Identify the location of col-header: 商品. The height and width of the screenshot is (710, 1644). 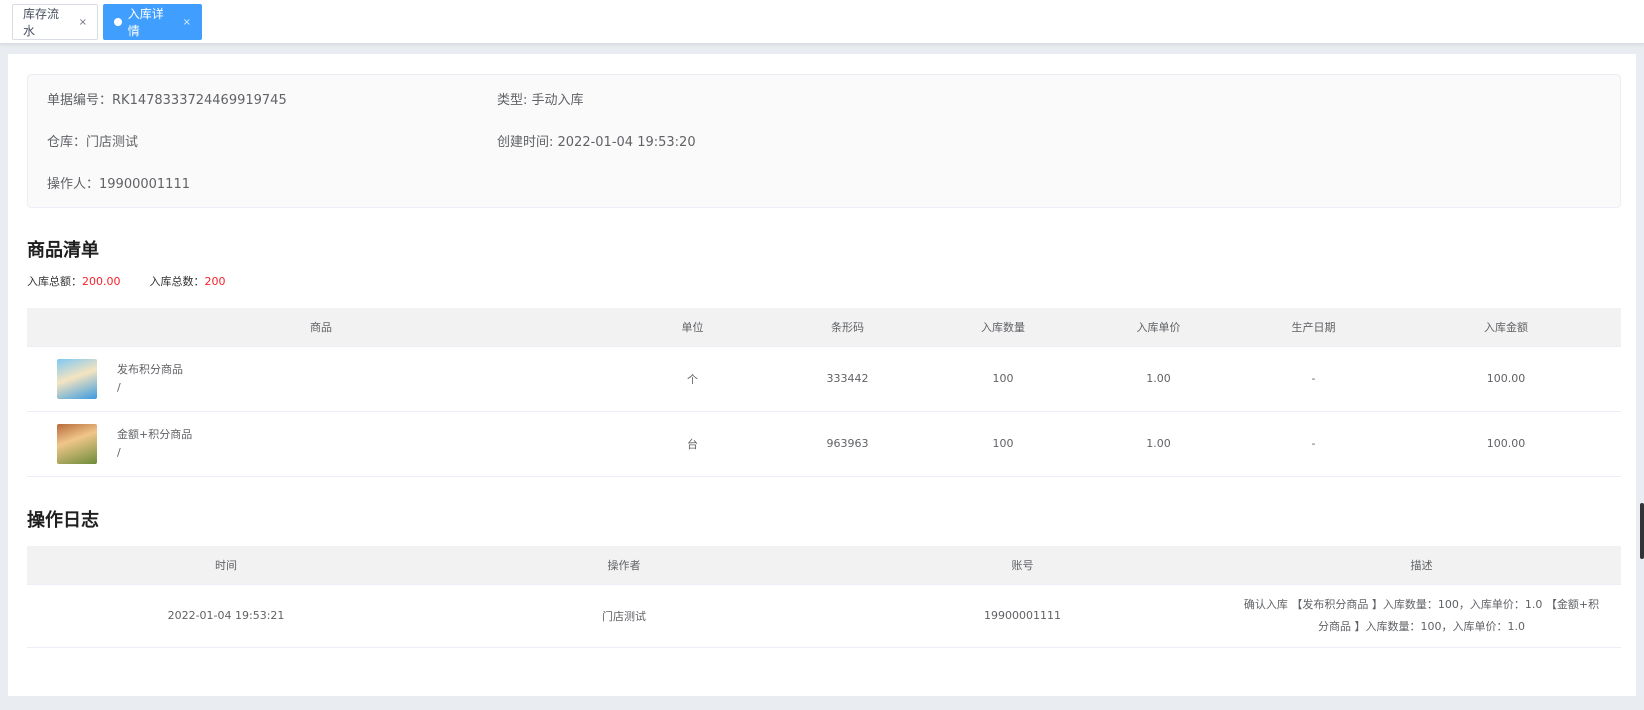
(321, 327).